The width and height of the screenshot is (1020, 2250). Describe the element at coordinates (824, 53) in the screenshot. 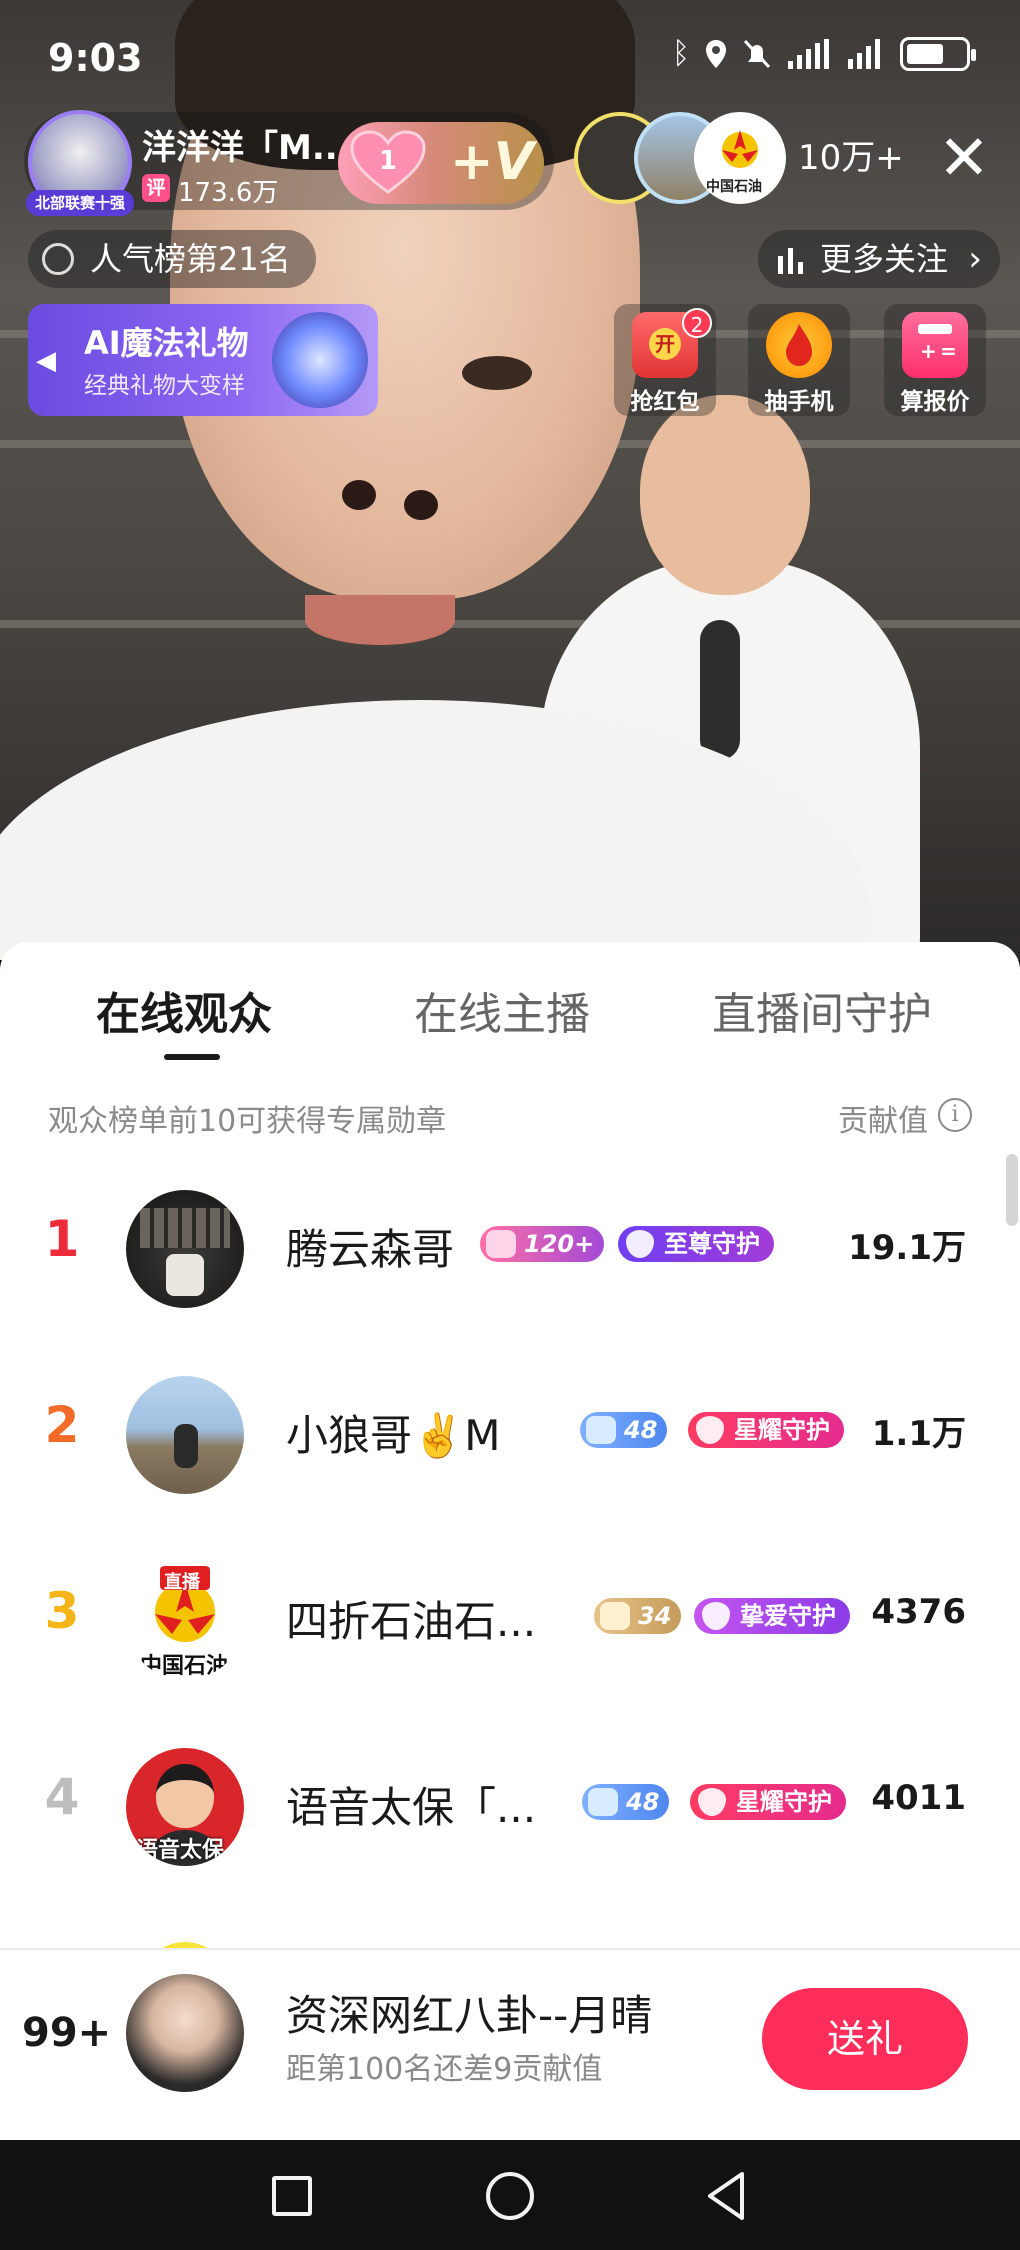

I see `status-icons: ᛒ` at that location.